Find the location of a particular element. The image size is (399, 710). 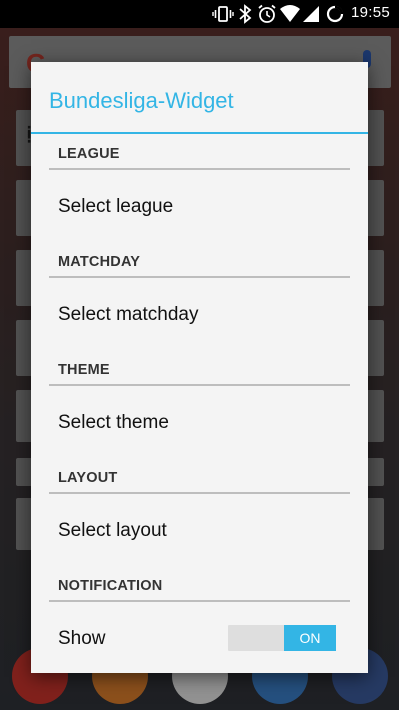

section-header-theme: THEME is located at coordinates (84, 370).